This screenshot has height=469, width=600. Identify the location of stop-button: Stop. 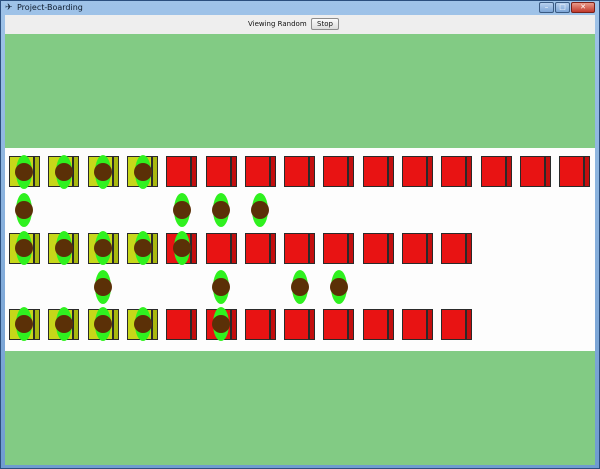
(325, 24).